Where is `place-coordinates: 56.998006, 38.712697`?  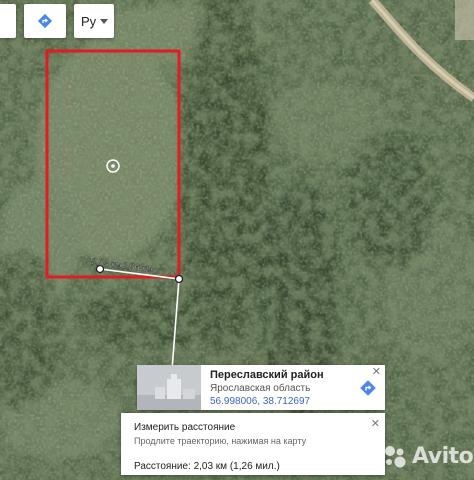 place-coordinates: 56.998006, 38.712697 is located at coordinates (277, 401).